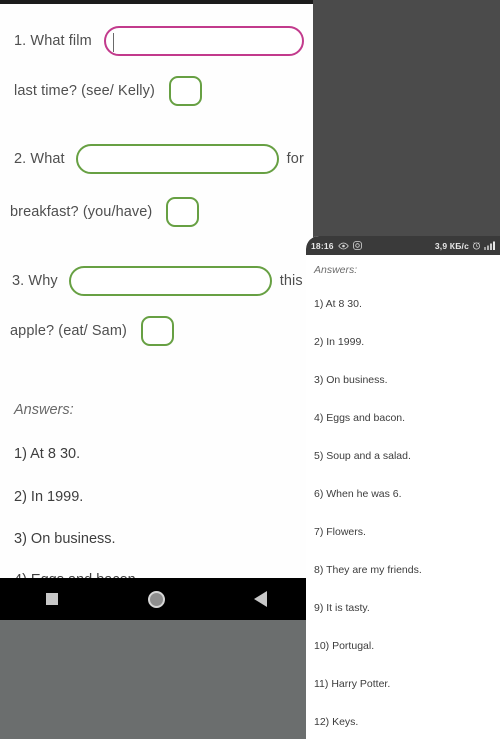 The image size is (500, 739). I want to click on phone-answers-heading: Answers:, so click(336, 270).